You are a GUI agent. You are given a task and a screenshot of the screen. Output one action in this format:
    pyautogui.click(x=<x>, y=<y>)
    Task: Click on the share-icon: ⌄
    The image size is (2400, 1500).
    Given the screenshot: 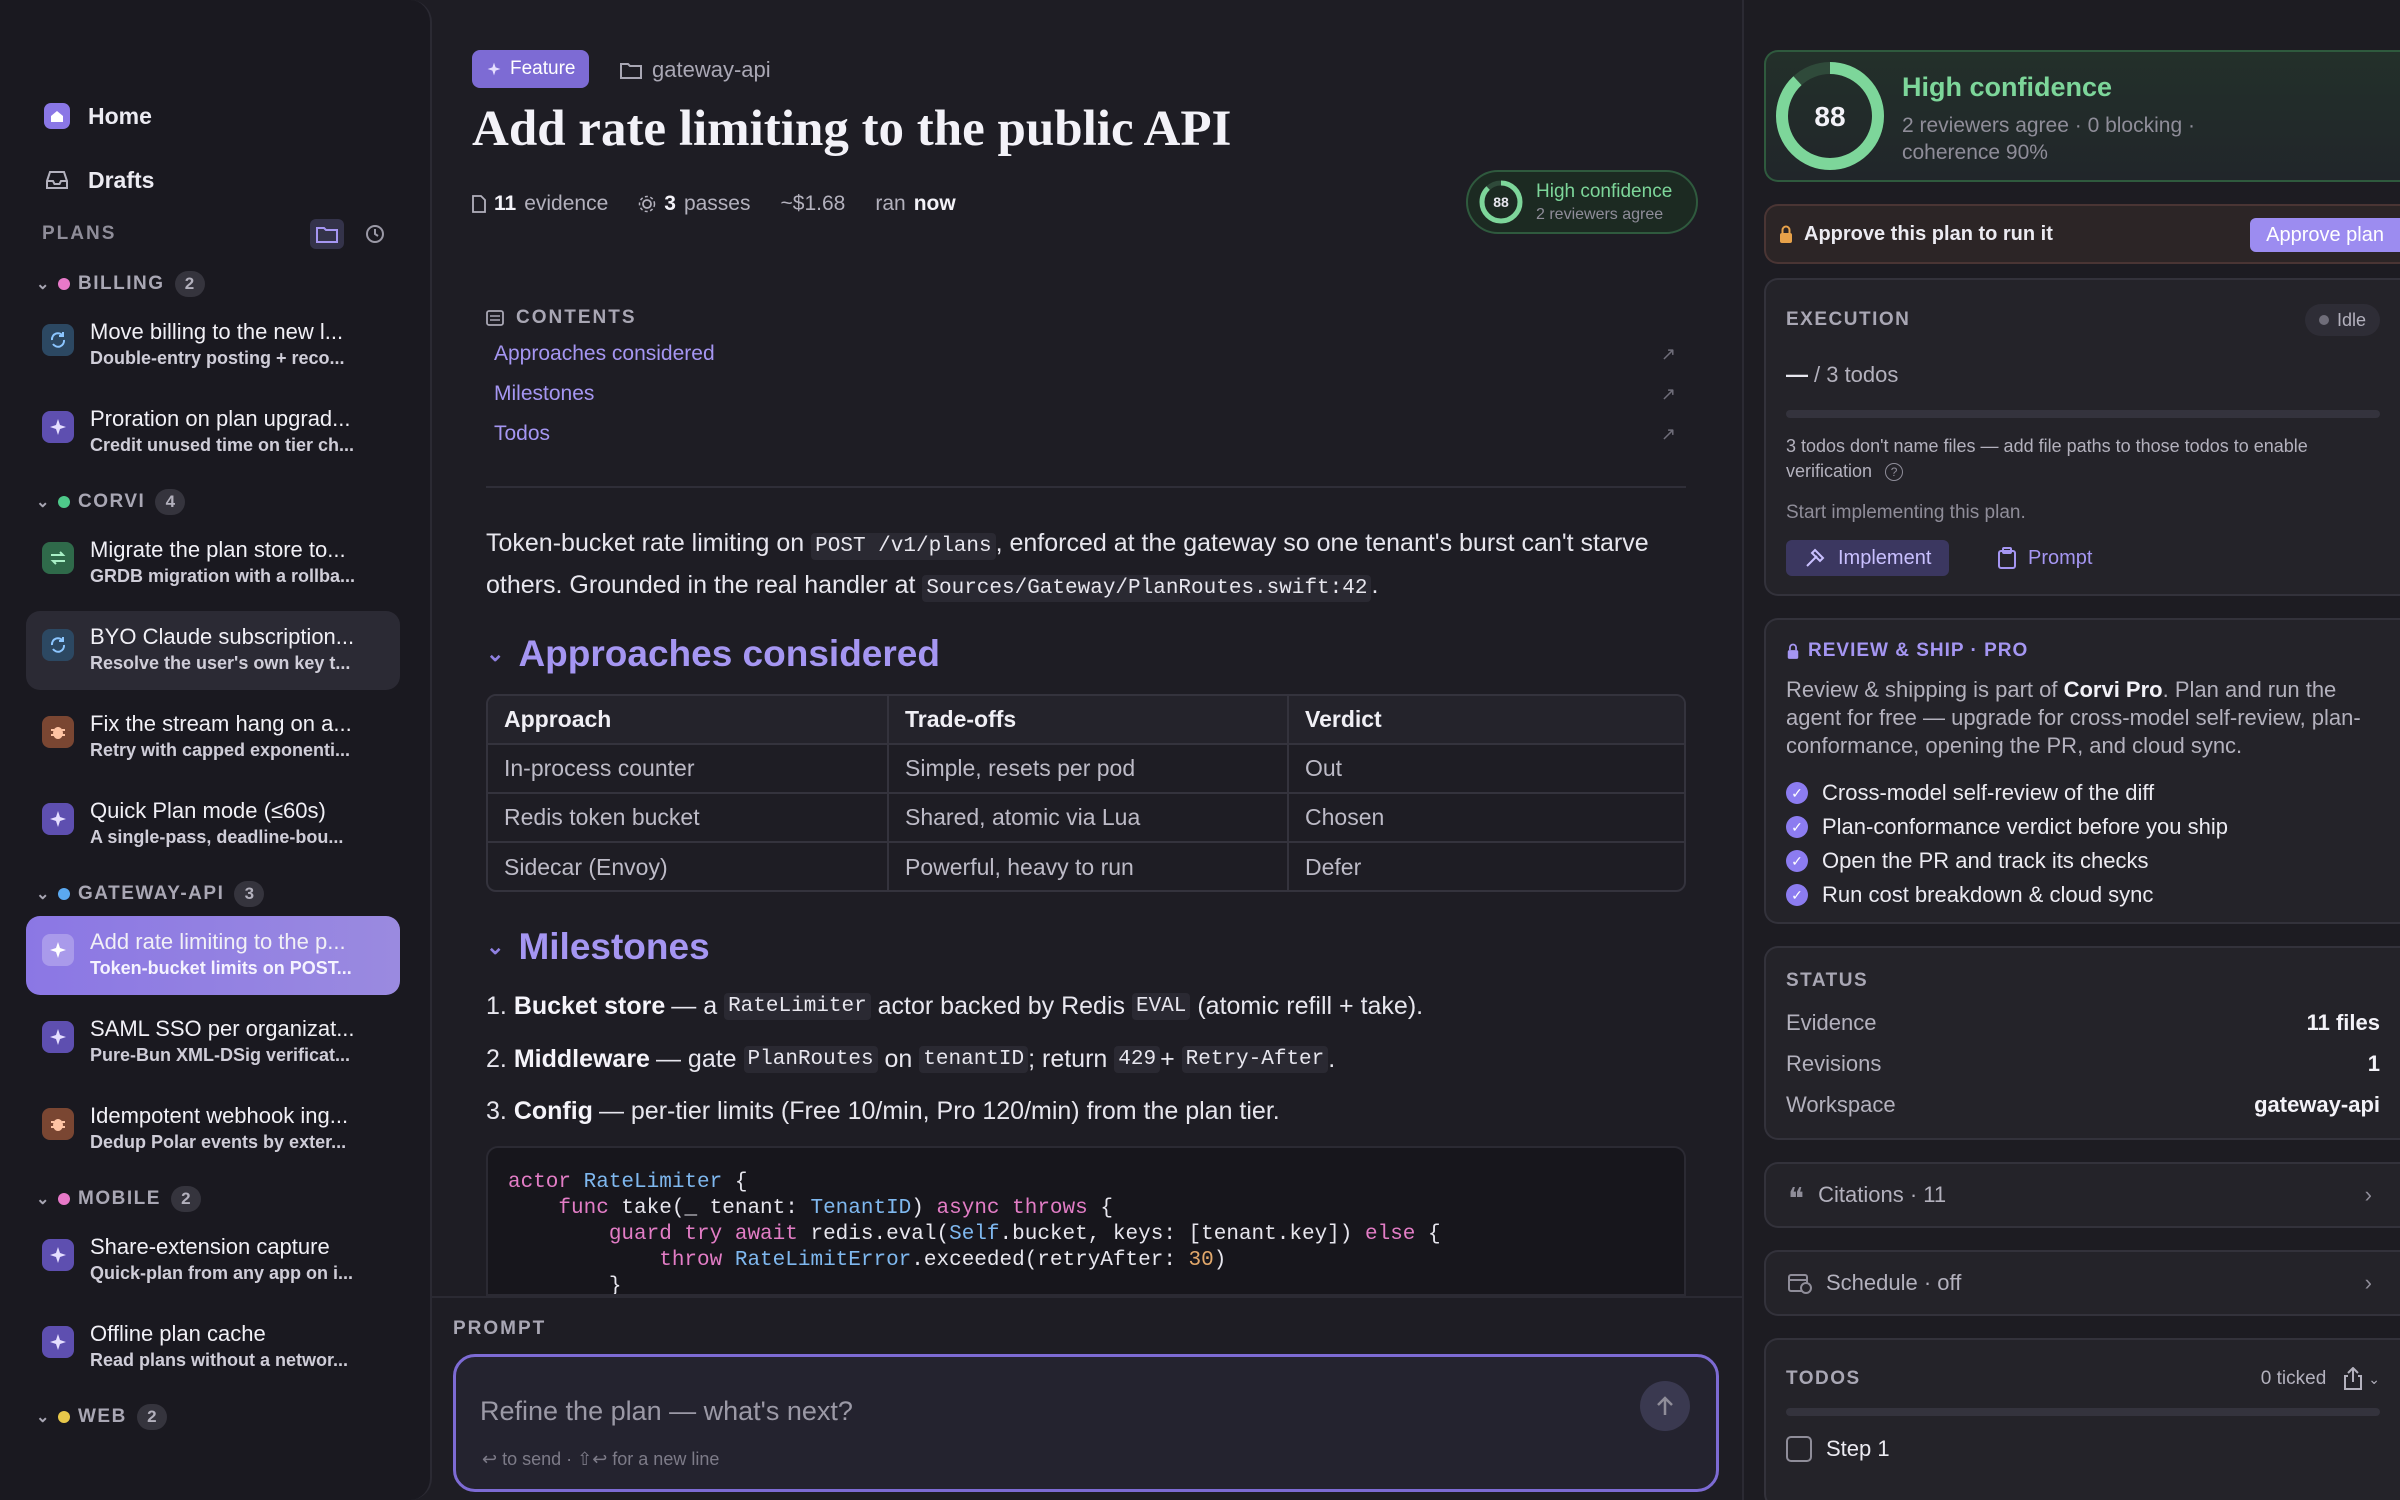 What is the action you would take?
    pyautogui.click(x=2361, y=1379)
    